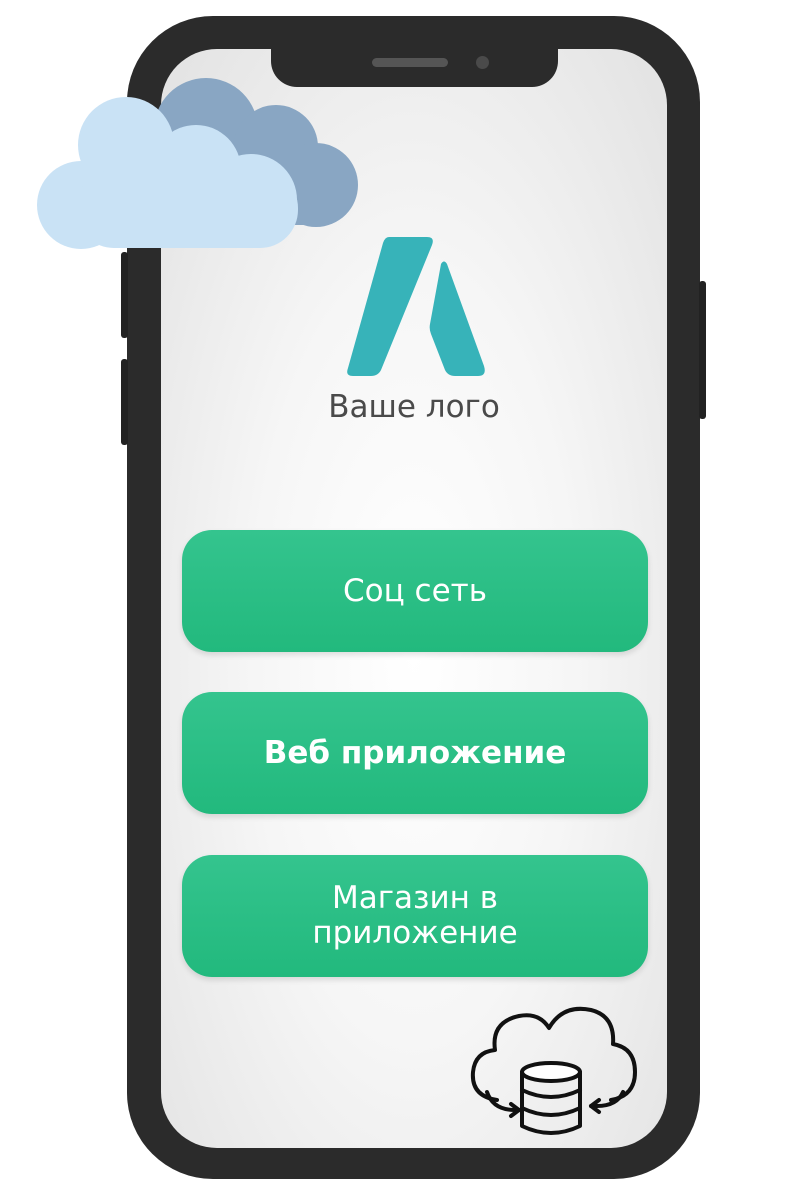 This screenshot has width=810, height=1200. Describe the element at coordinates (553, 1070) in the screenshot. I see `cloud-database-sync-icon` at that location.